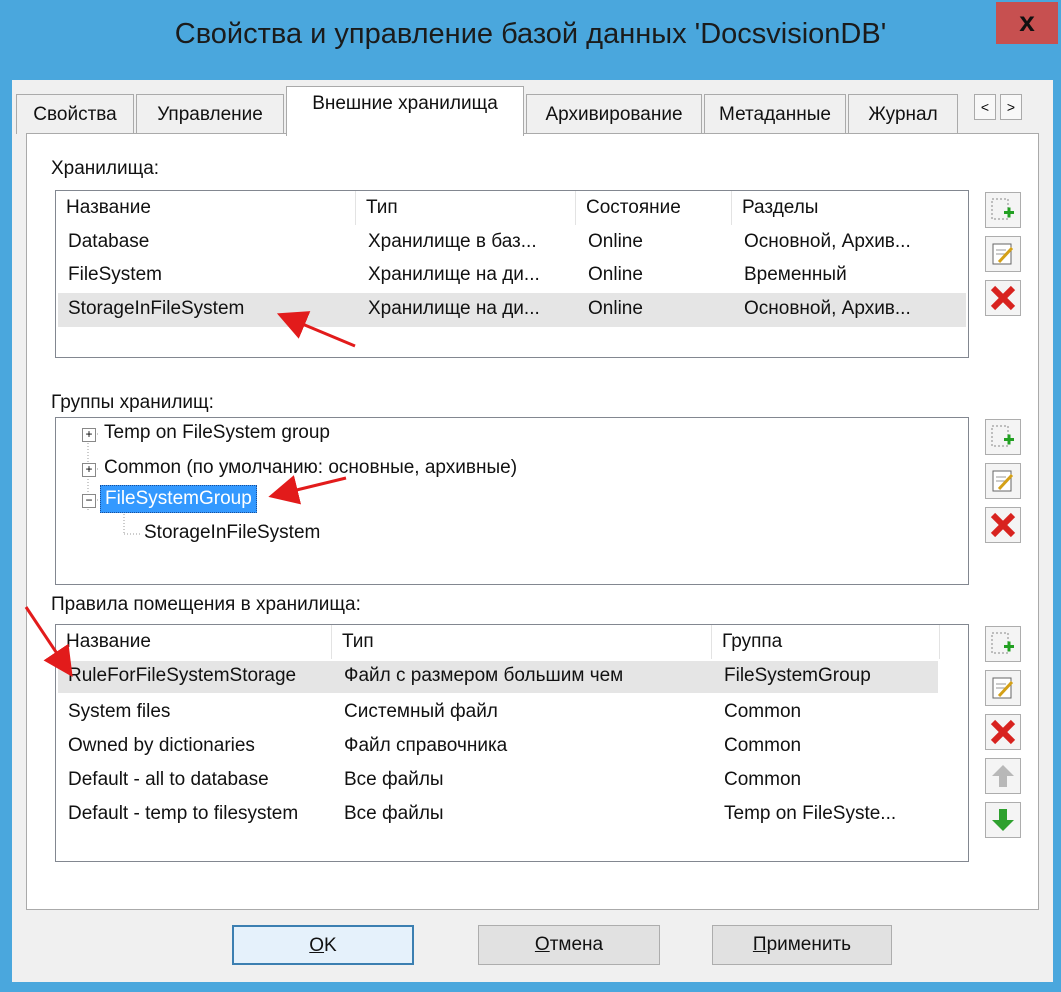 This screenshot has height=992, width=1061. What do you see at coordinates (405, 111) in the screenshot?
I see `tab-external-storages: Внешние хранилища` at bounding box center [405, 111].